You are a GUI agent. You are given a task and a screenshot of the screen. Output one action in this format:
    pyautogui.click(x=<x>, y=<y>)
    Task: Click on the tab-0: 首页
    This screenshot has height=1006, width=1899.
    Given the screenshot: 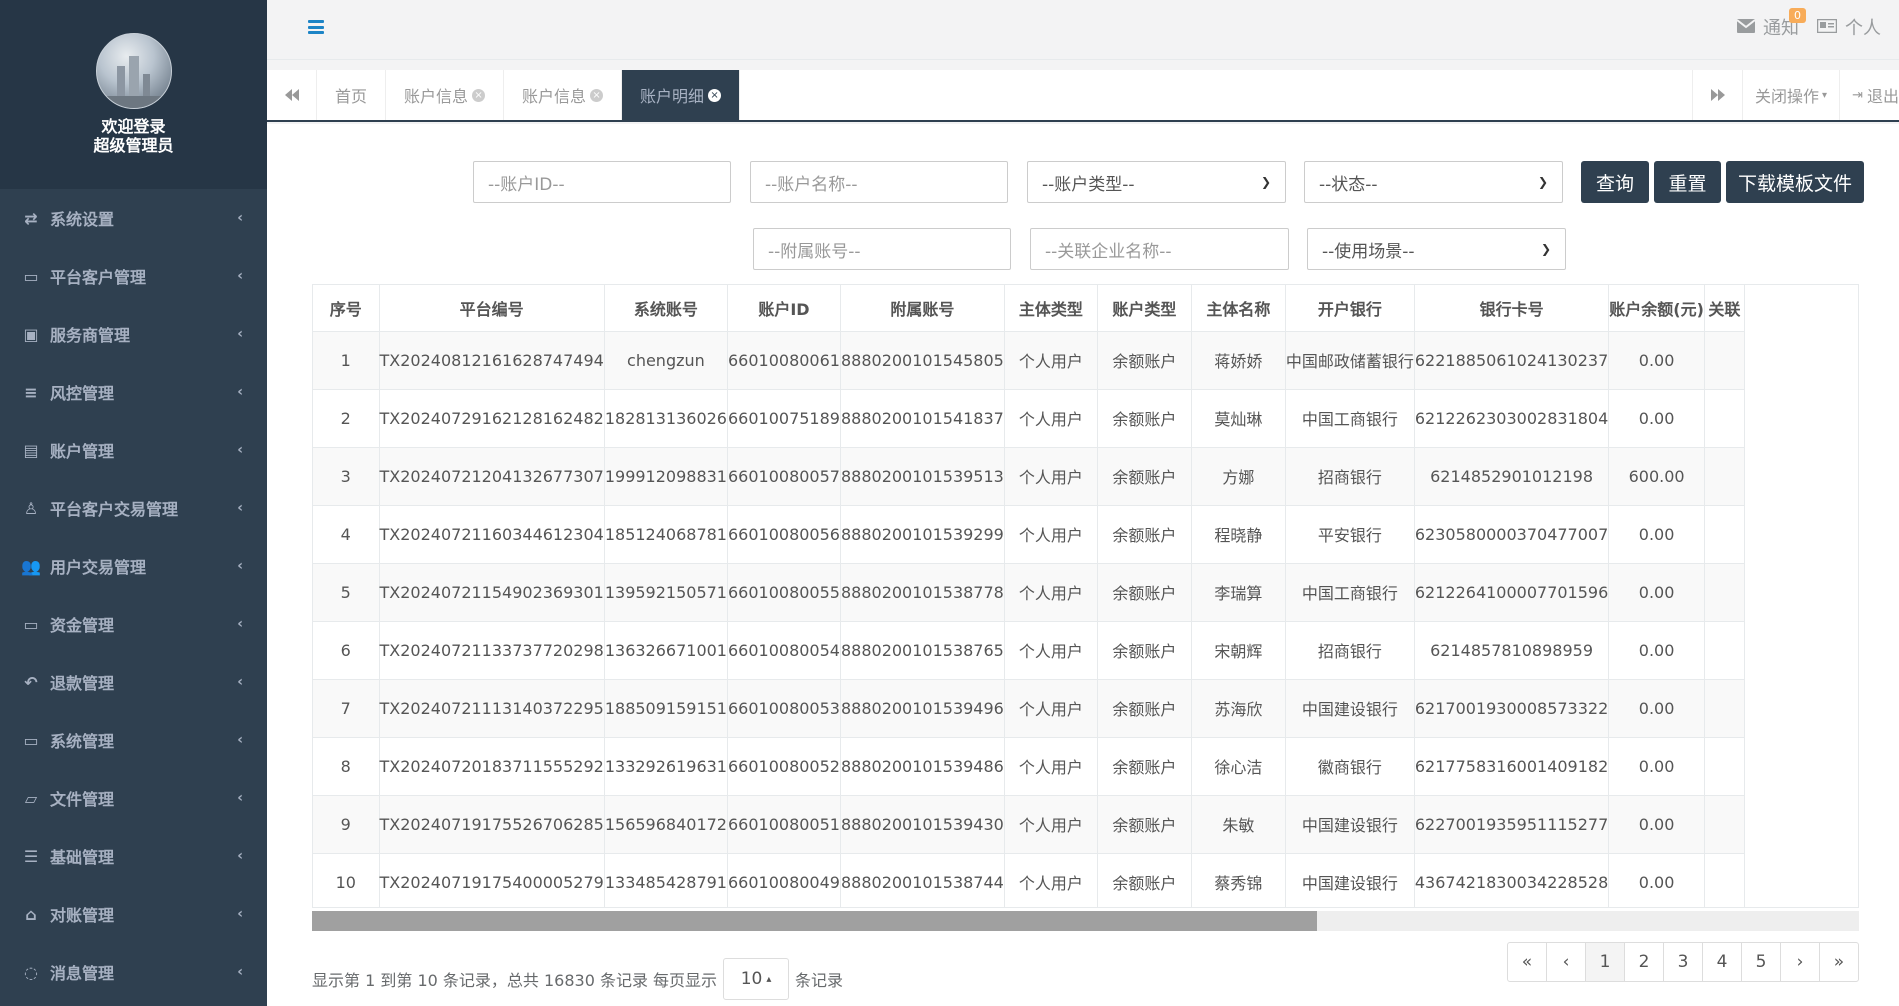 What is the action you would take?
    pyautogui.click(x=352, y=95)
    